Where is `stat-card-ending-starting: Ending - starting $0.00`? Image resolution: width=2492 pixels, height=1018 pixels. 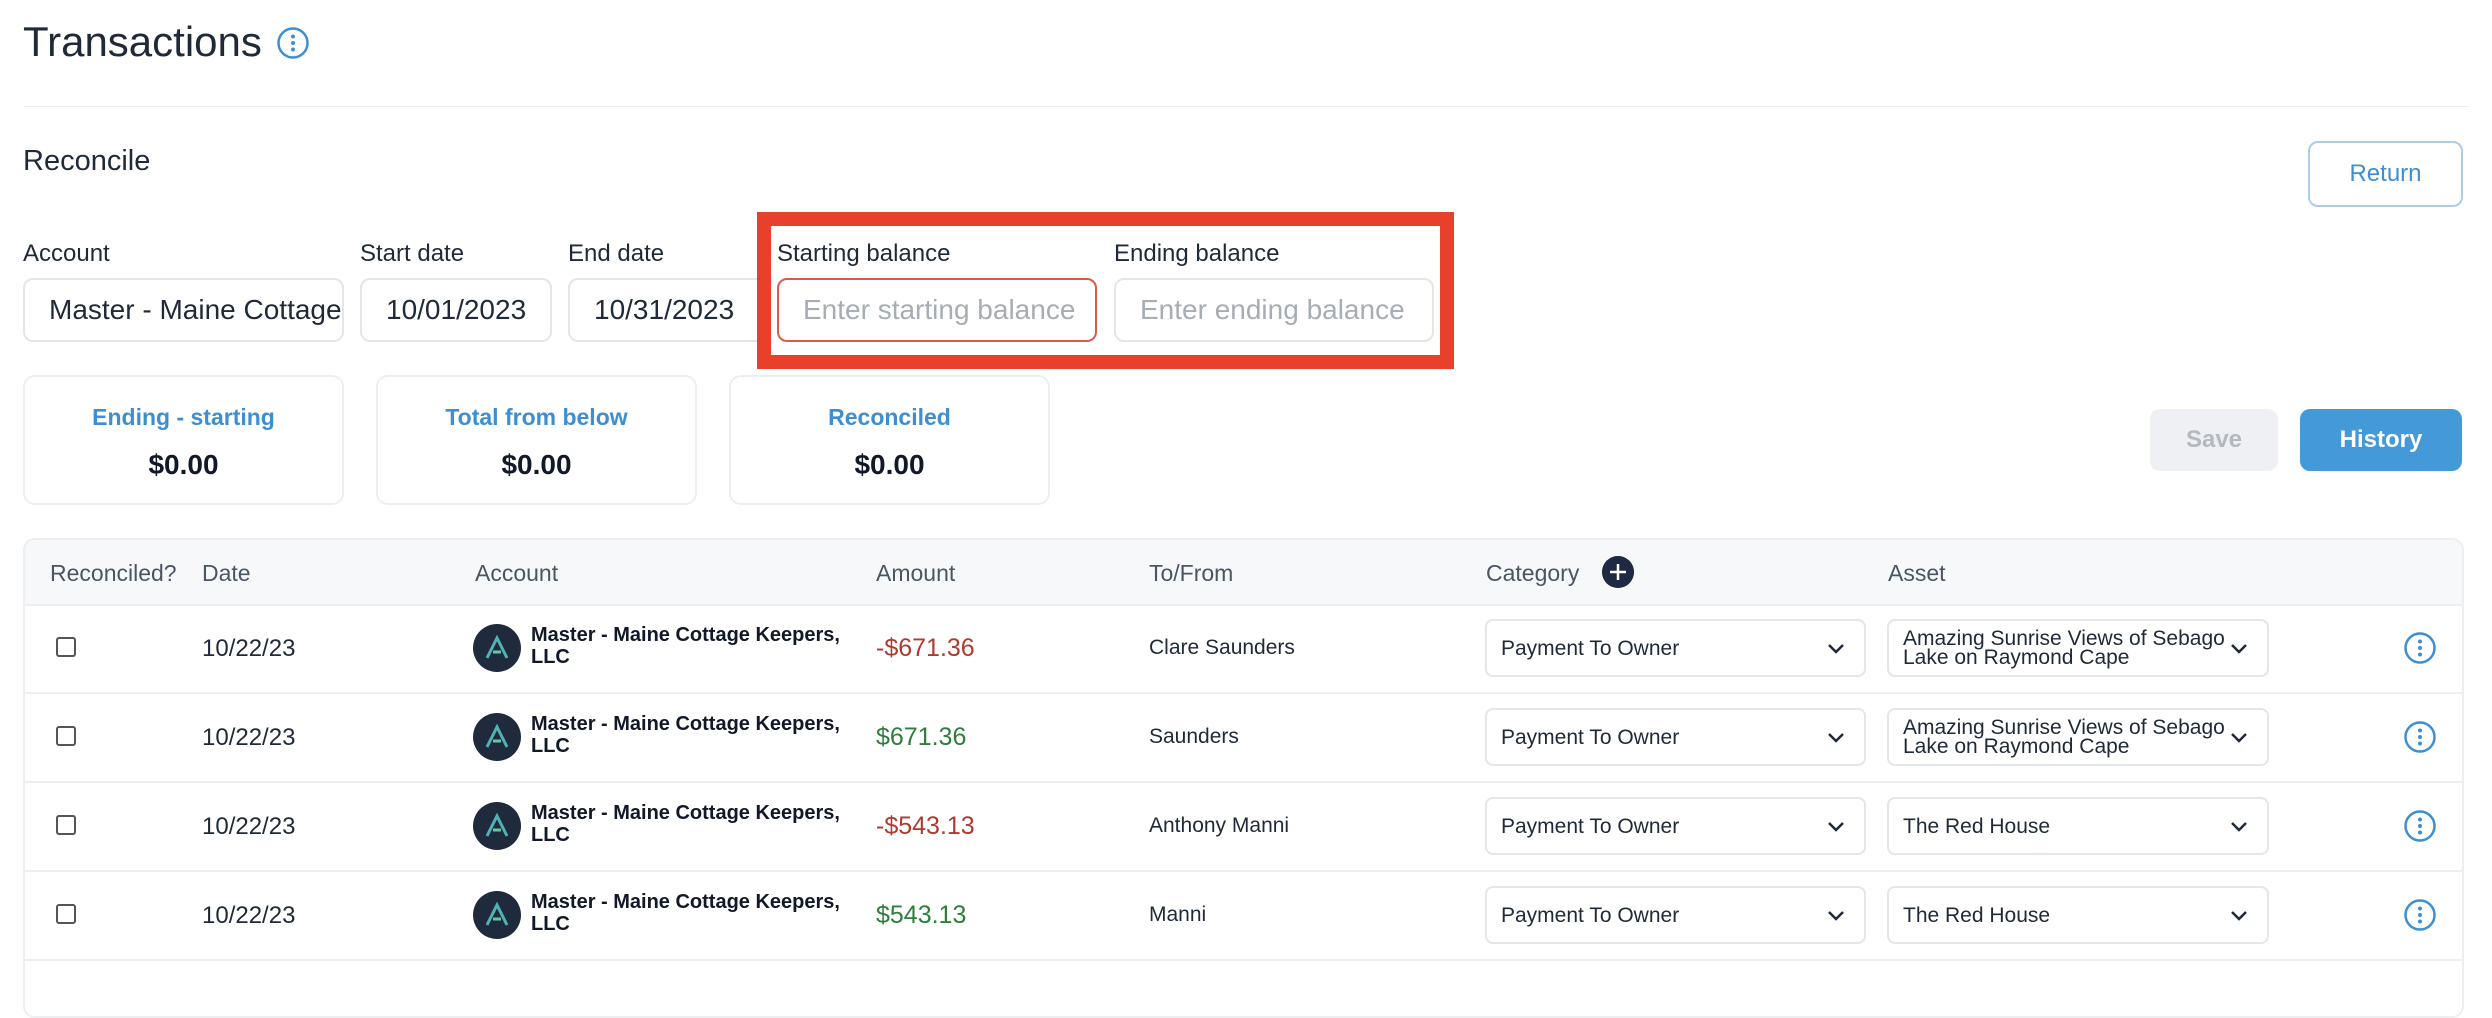
stat-card-ending-starting: Ending - starting $0.00 is located at coordinates (183, 440).